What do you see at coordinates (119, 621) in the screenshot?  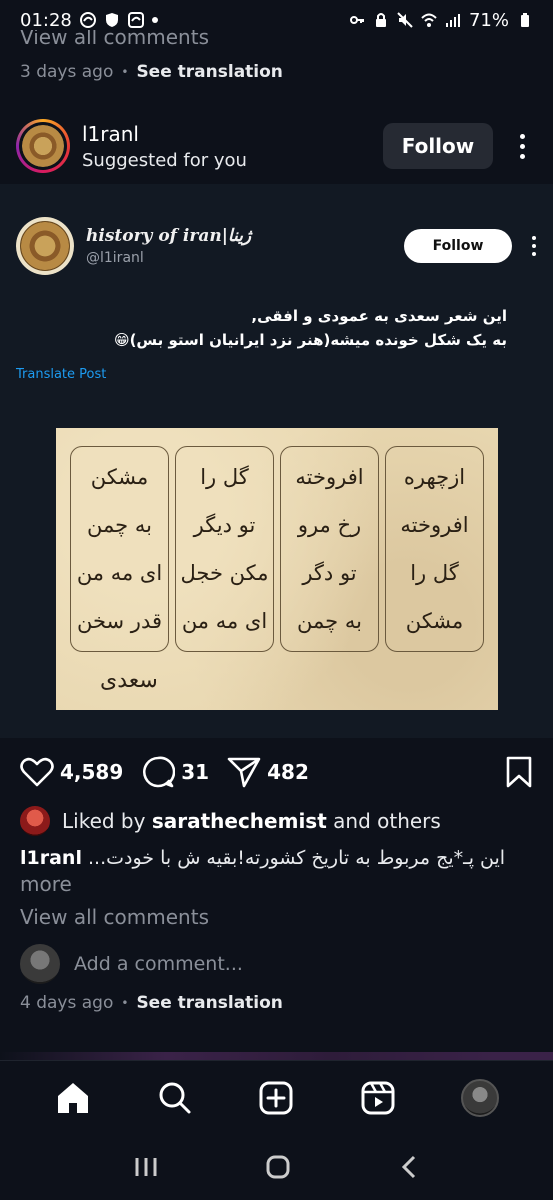 I see `poem-word: قدر سخن` at bounding box center [119, 621].